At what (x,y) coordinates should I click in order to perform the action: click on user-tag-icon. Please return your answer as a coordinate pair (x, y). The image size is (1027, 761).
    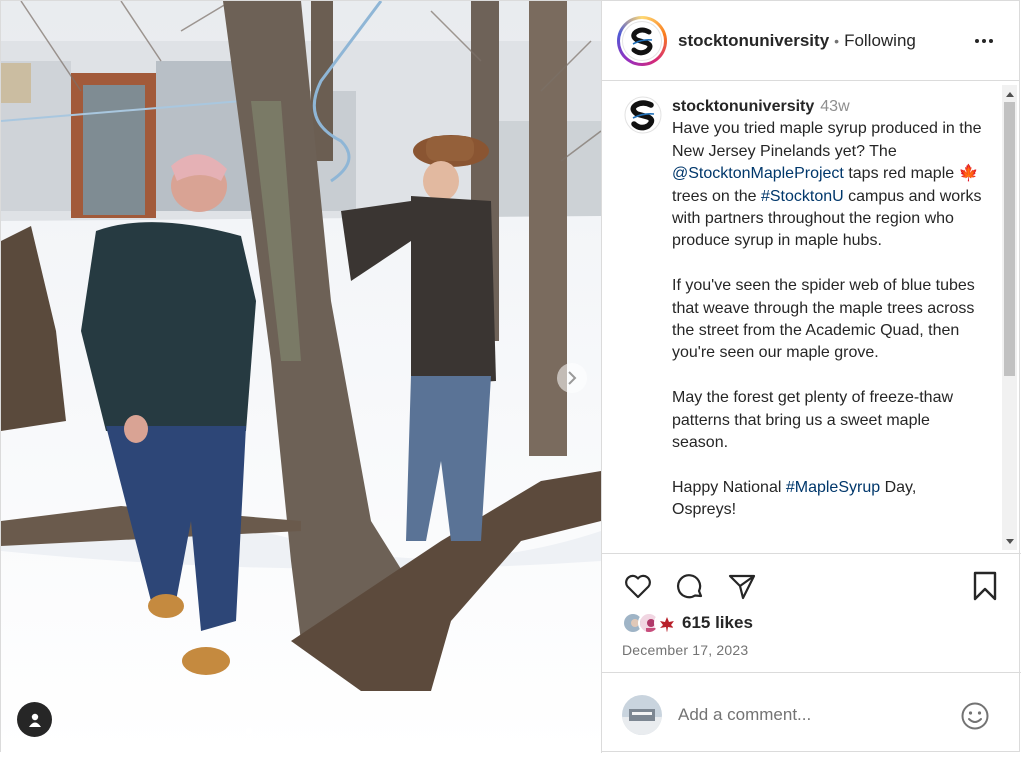
    Looking at the image, I should click on (34, 720).